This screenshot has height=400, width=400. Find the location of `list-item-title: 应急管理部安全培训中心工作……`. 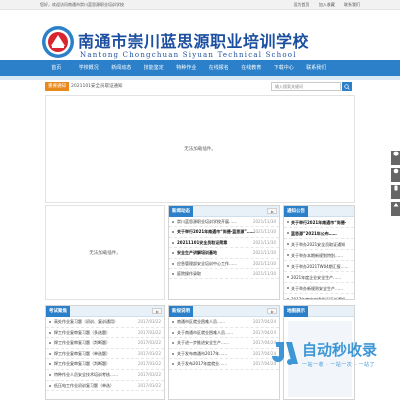

list-item-title: 应急管理部安全培训中心工作…… is located at coordinates (207, 264).